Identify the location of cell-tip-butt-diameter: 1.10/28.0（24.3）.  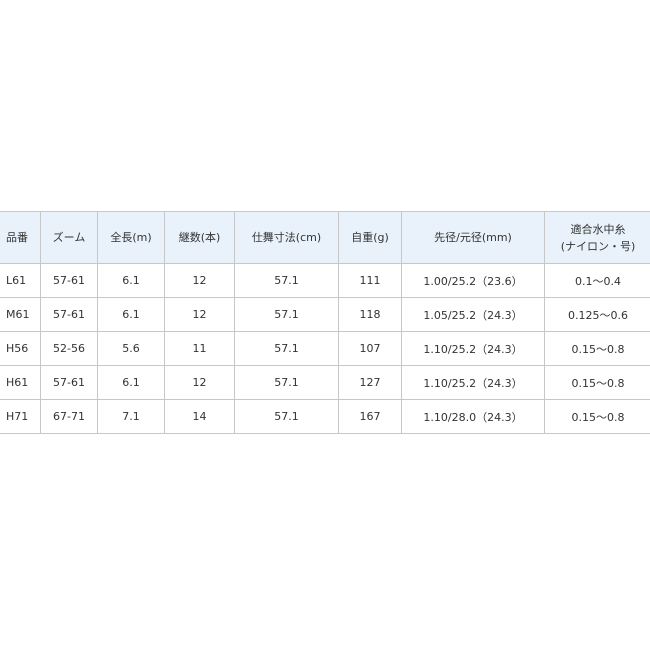
(473, 416).